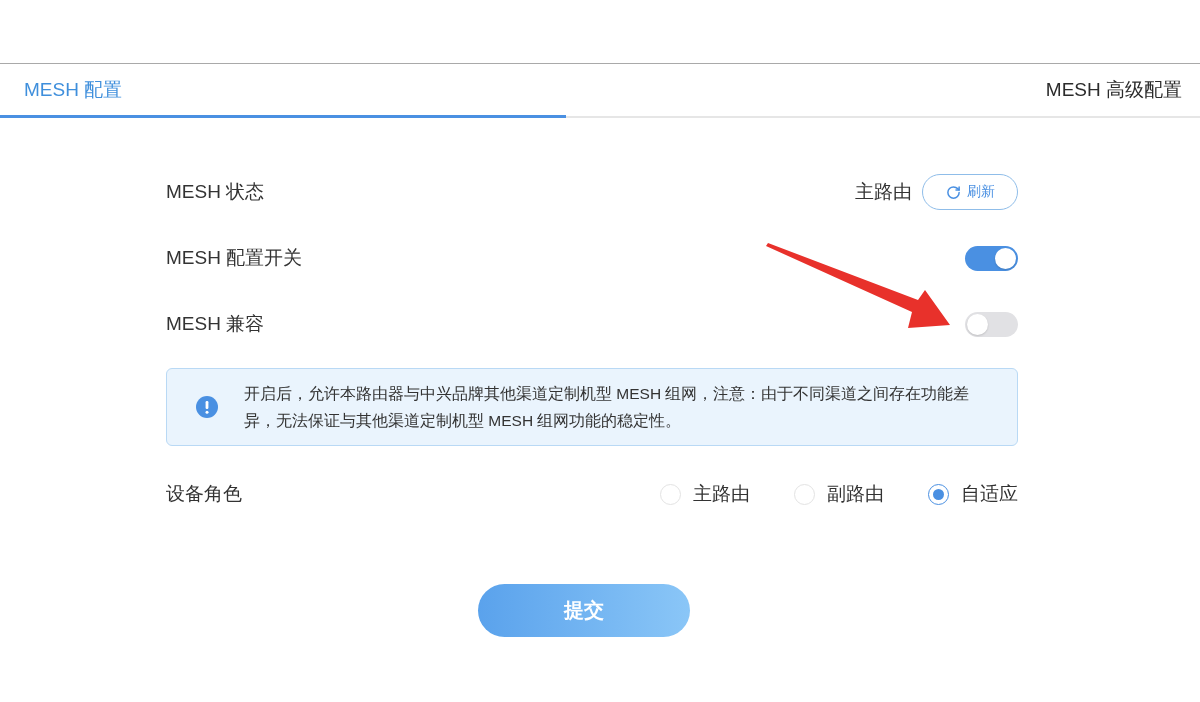 The height and width of the screenshot is (702, 1200). Describe the element at coordinates (970, 192) in the screenshot. I see `refresh-button: 刷新` at that location.